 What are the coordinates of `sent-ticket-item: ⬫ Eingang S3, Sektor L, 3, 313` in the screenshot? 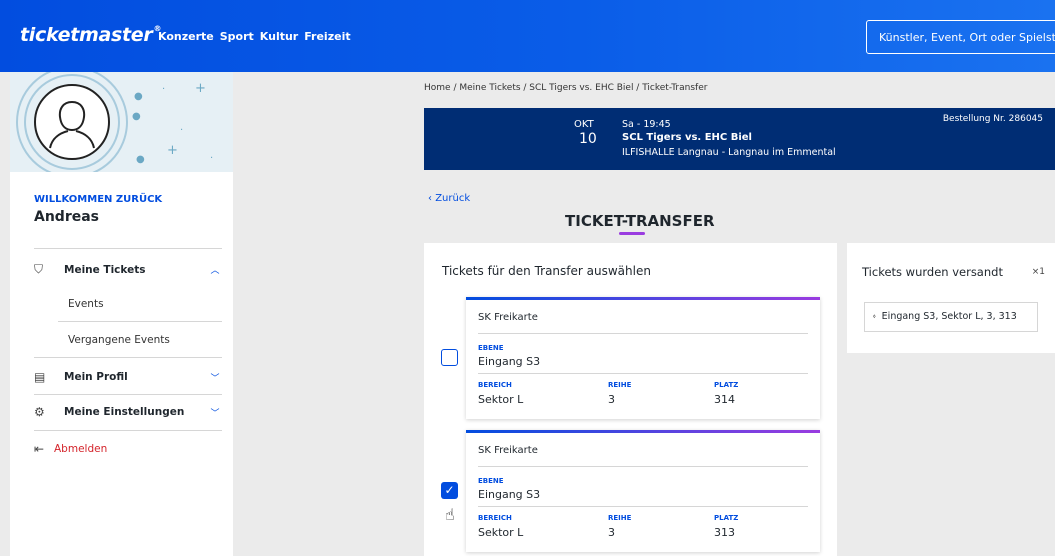 It's located at (951, 317).